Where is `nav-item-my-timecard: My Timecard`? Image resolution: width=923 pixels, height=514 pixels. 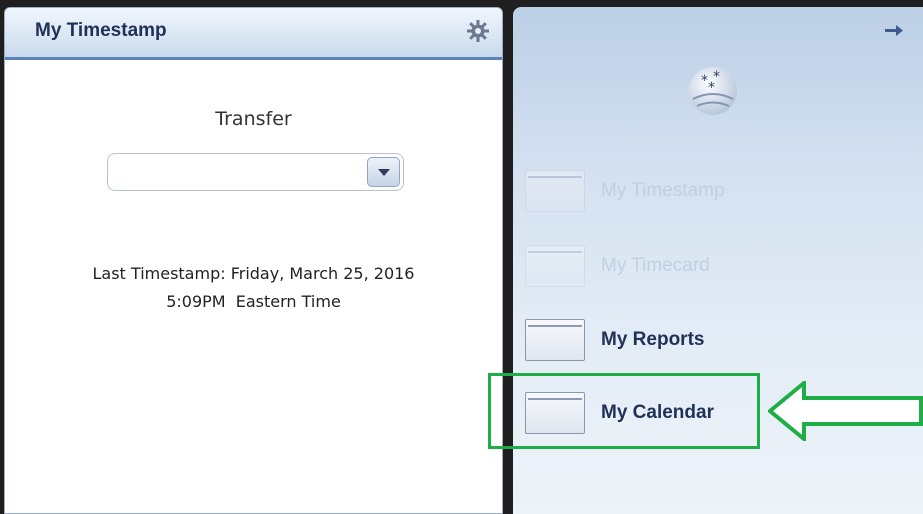
nav-item-my-timecard: My Timecard is located at coordinates (690, 270).